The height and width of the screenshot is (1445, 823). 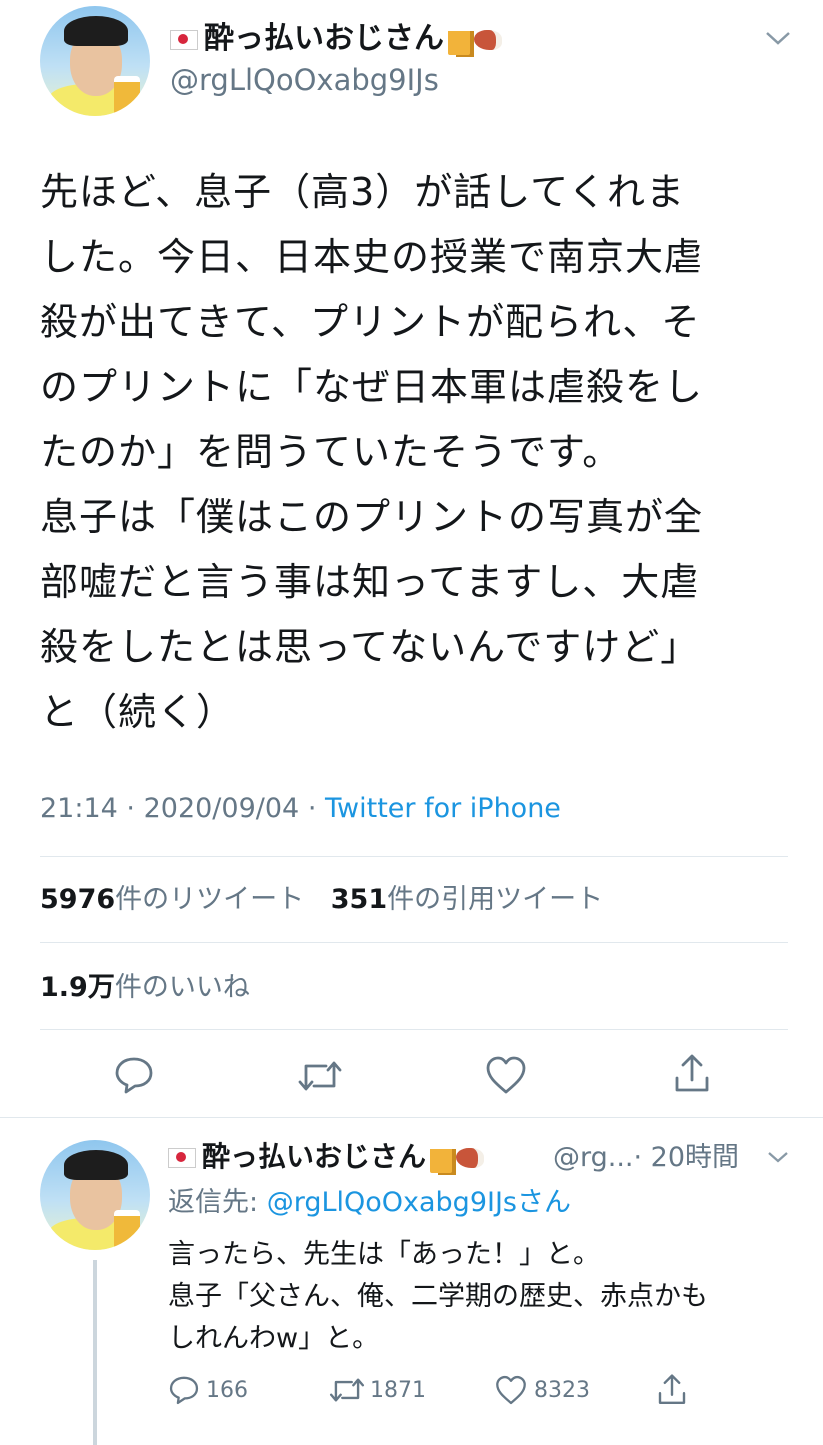 What do you see at coordinates (79, 808) in the screenshot?
I see `tweet-time: 21:14` at bounding box center [79, 808].